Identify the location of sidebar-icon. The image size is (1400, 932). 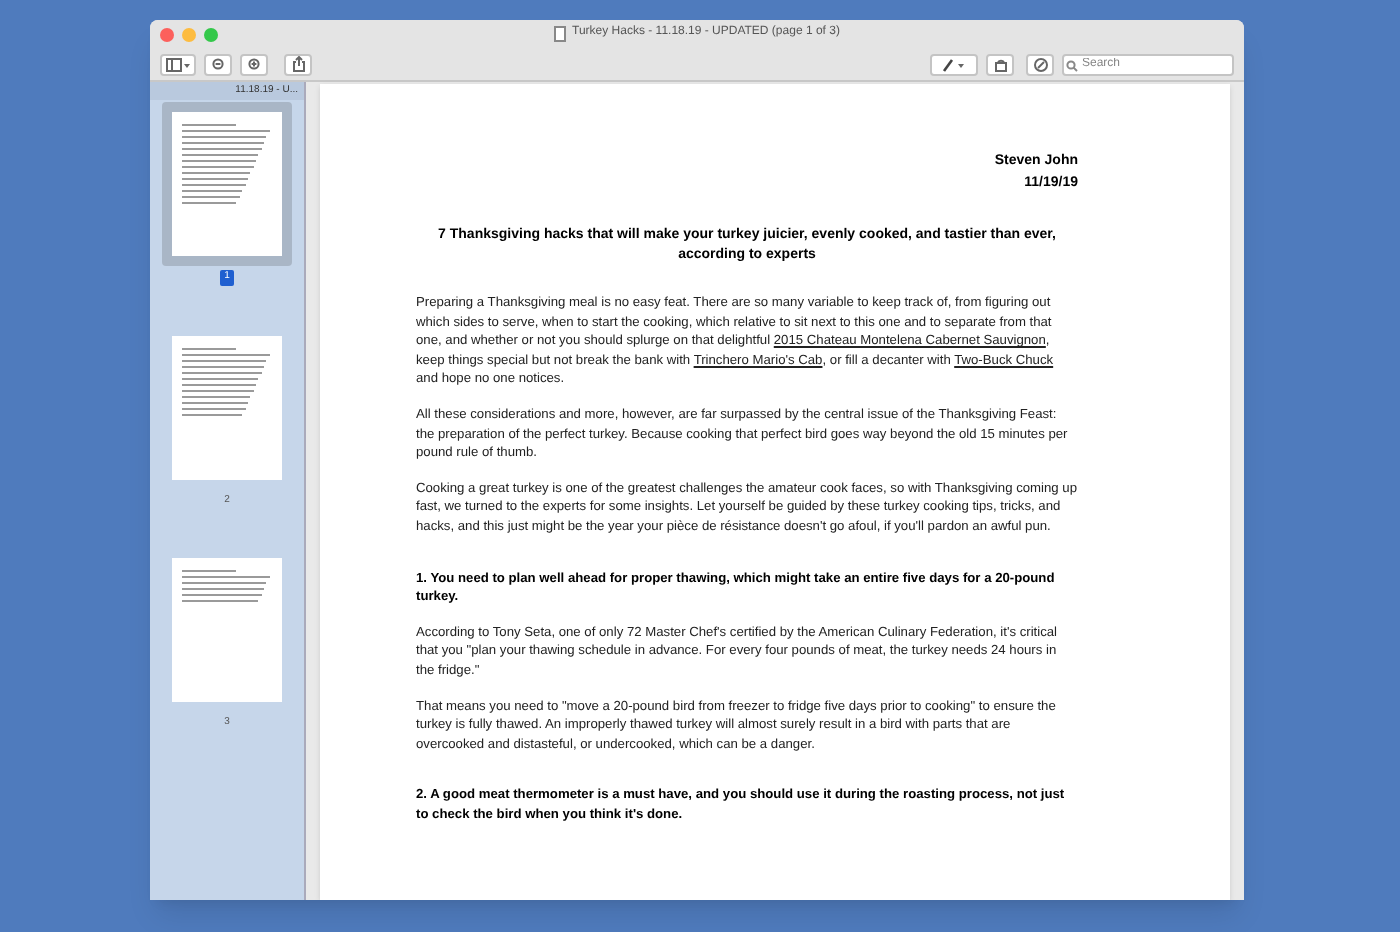
(178, 64).